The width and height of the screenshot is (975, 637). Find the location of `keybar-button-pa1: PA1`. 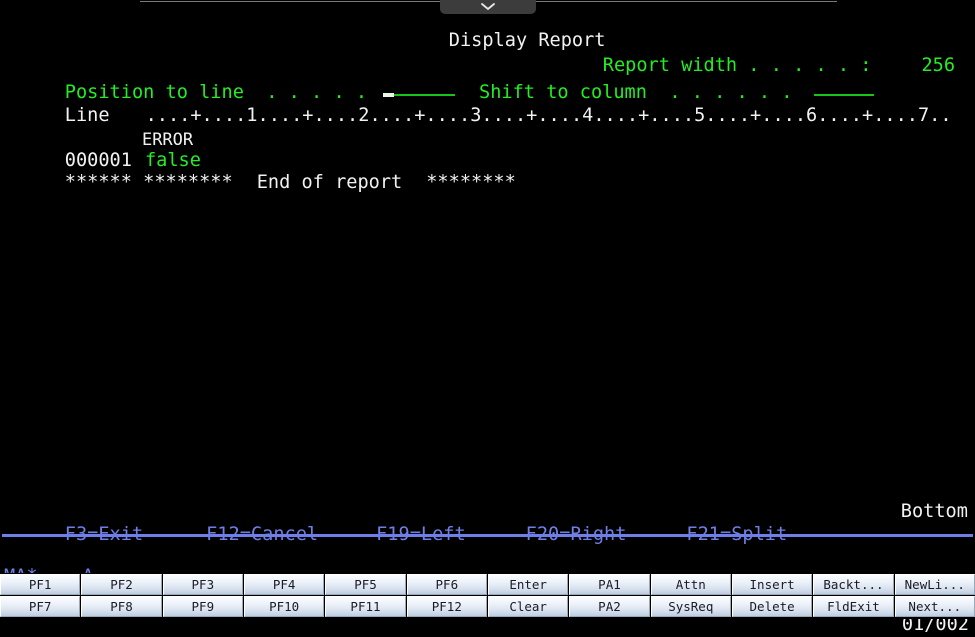

keybar-button-pa1: PA1 is located at coordinates (609, 584).